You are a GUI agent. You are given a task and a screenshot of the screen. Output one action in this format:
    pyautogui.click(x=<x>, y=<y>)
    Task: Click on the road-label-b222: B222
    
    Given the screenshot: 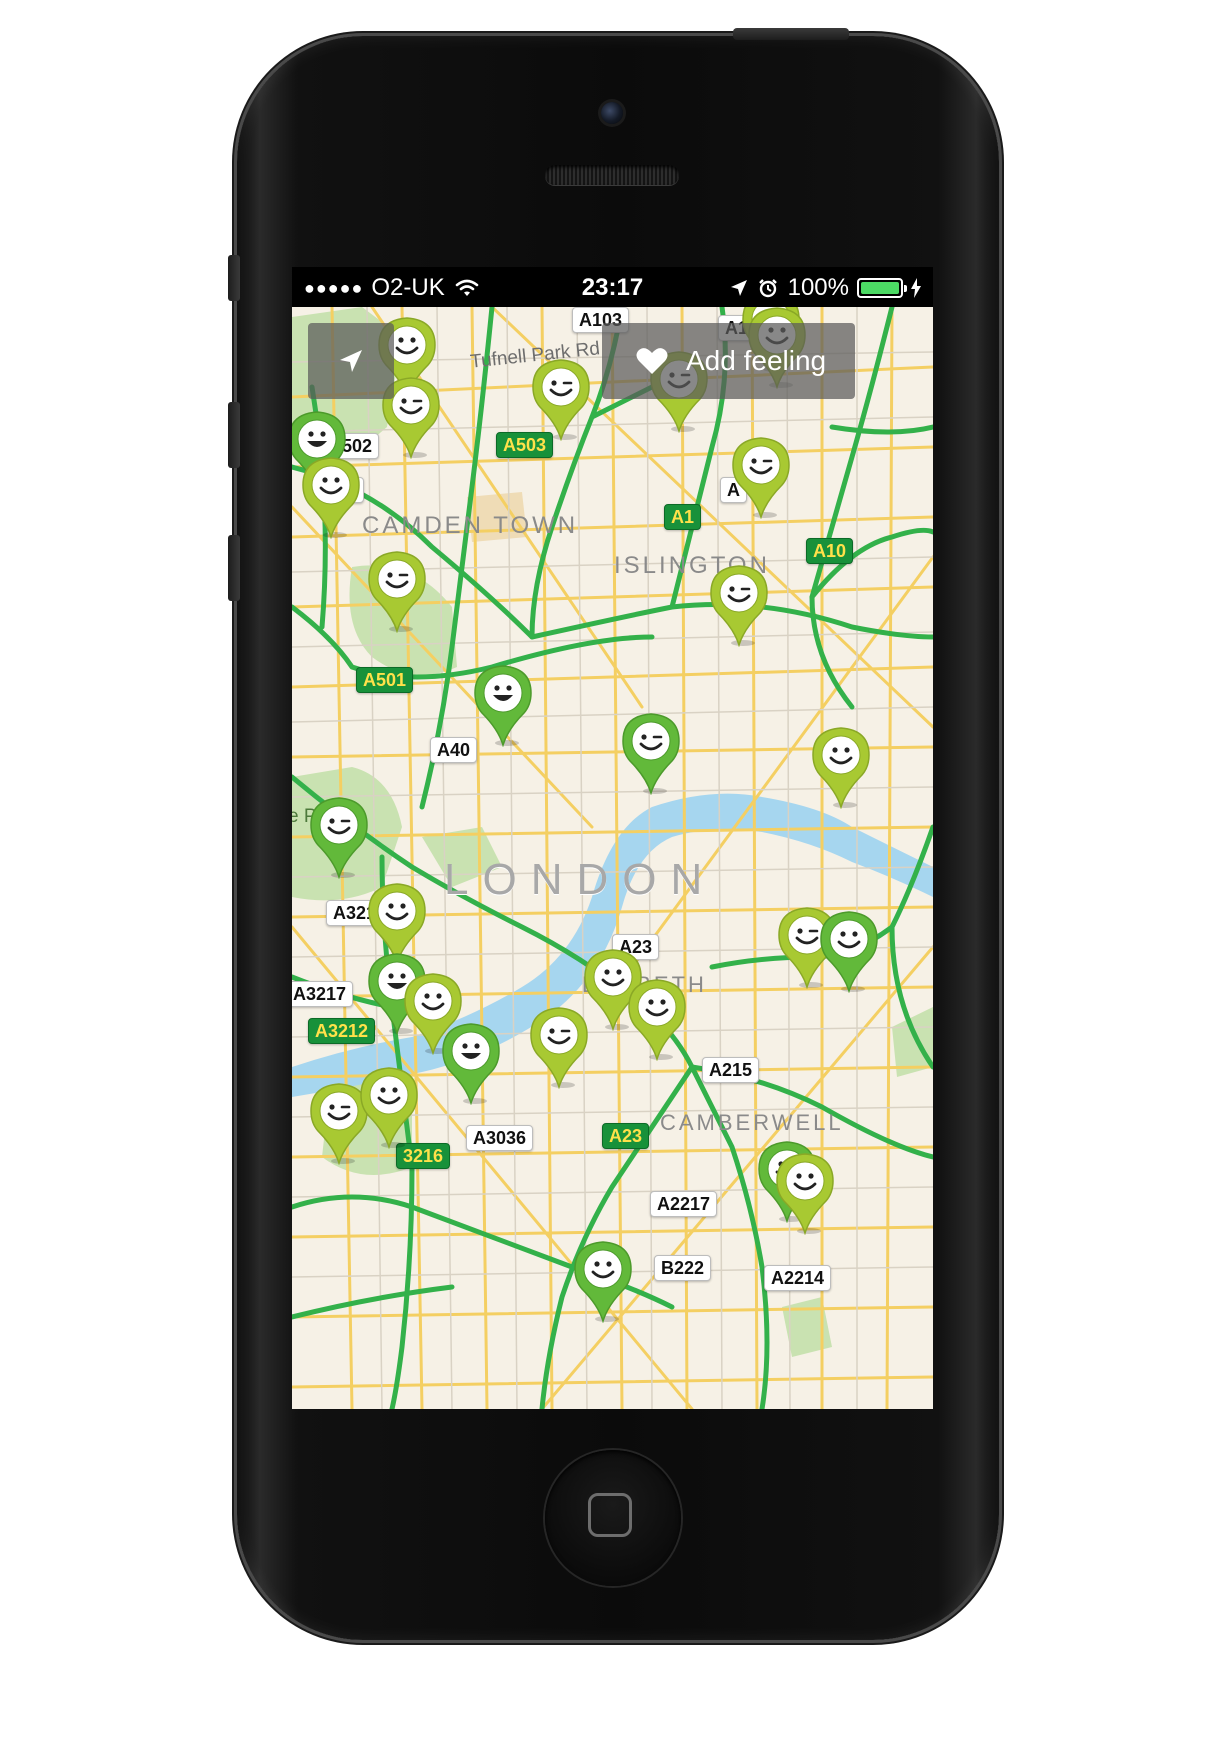 What is the action you would take?
    pyautogui.click(x=683, y=1268)
    